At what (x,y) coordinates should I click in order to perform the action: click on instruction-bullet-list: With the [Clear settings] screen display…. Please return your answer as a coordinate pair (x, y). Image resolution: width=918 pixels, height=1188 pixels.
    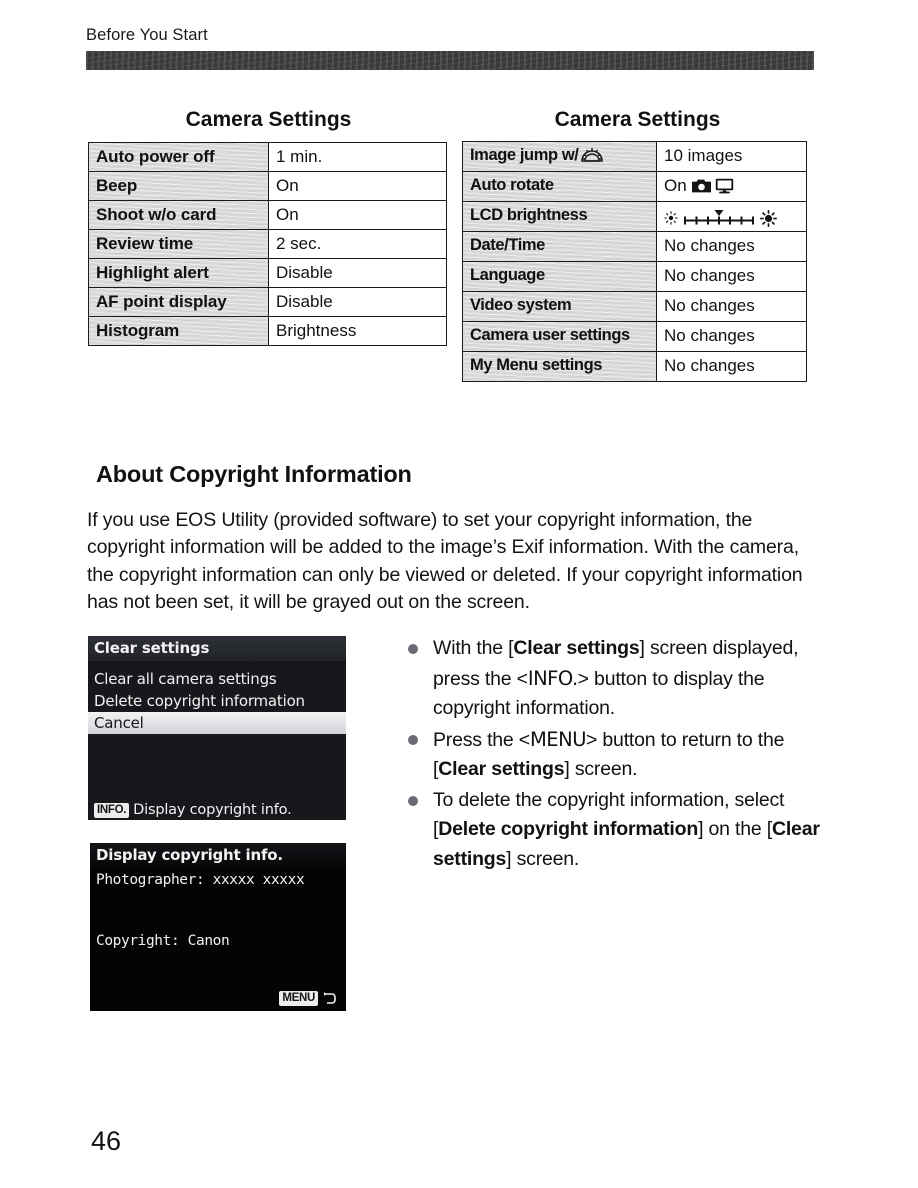
    Looking at the image, I should click on (610, 754).